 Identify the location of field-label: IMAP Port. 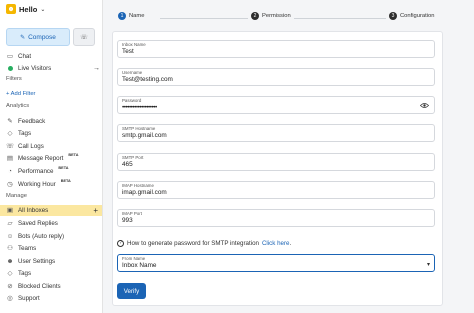
(132, 213).